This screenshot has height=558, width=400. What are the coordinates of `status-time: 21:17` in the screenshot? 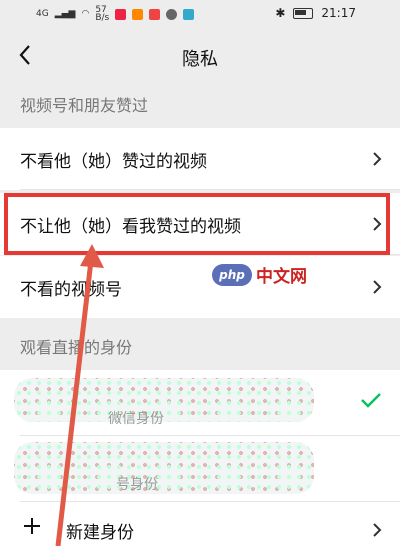 It's located at (338, 13).